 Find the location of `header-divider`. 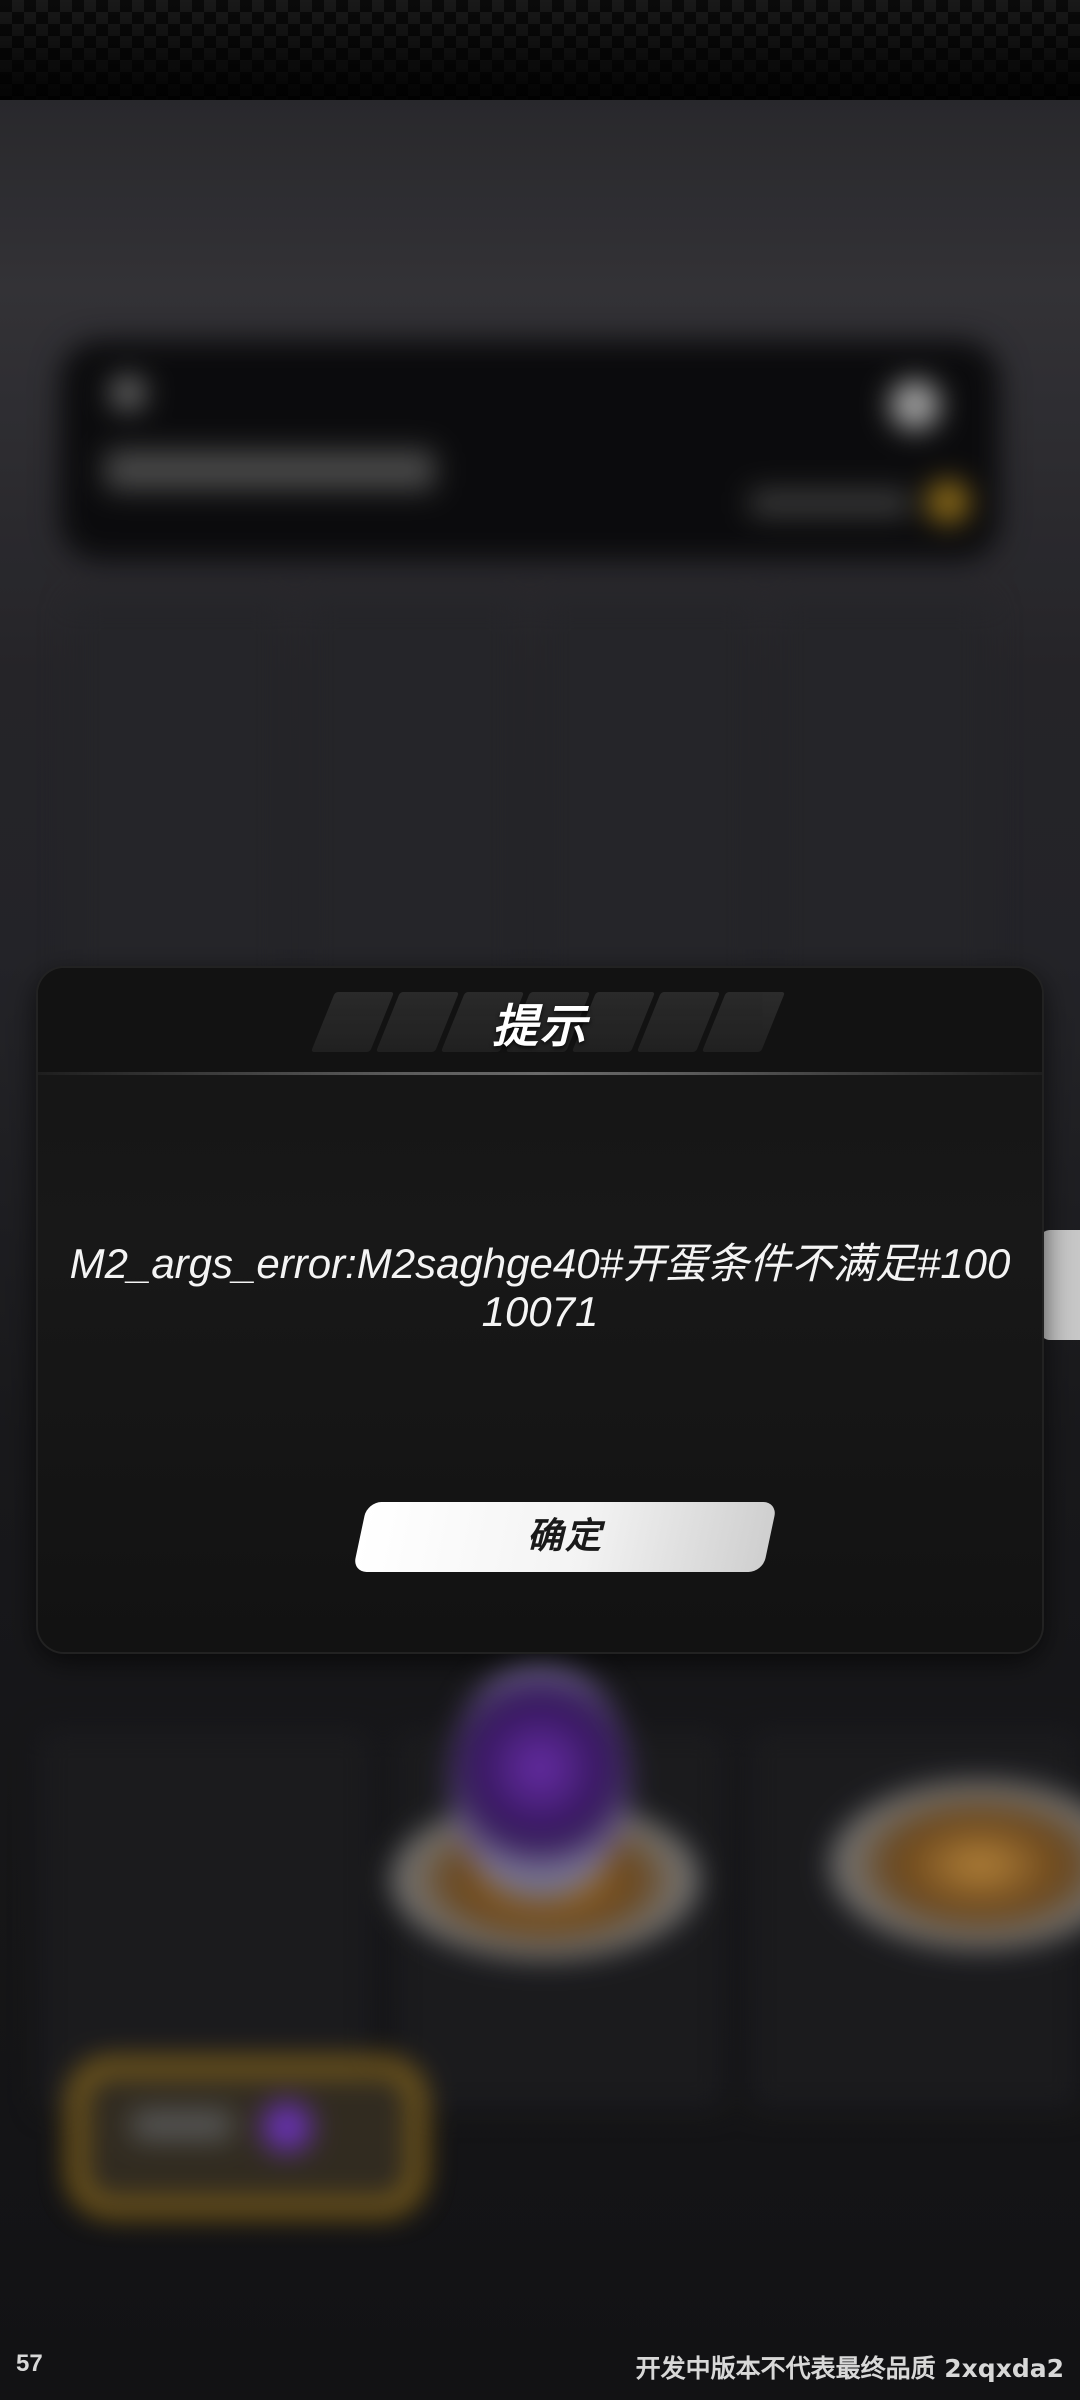

header-divider is located at coordinates (540, 1073).